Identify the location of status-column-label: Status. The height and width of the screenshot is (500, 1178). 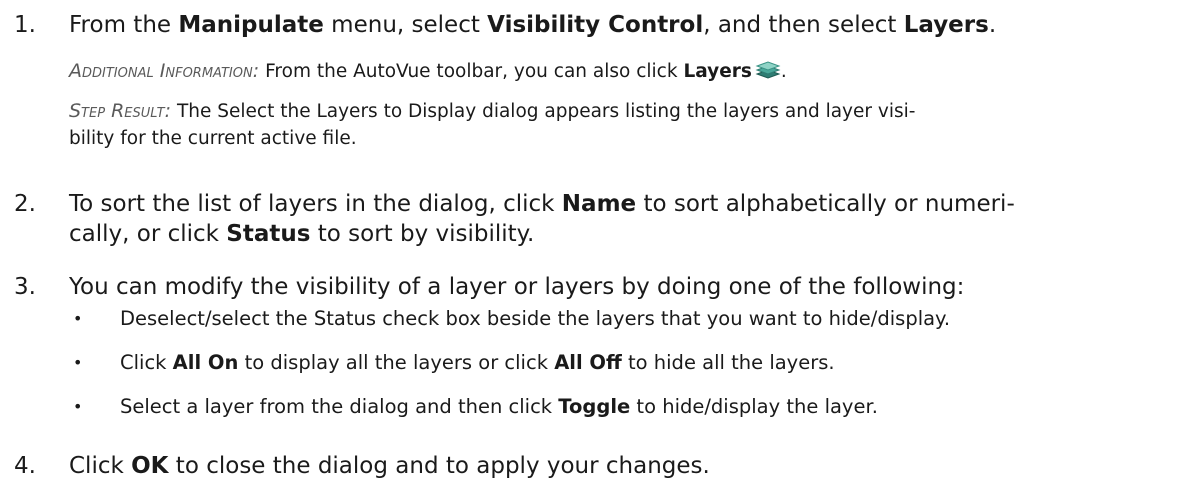
(268, 234).